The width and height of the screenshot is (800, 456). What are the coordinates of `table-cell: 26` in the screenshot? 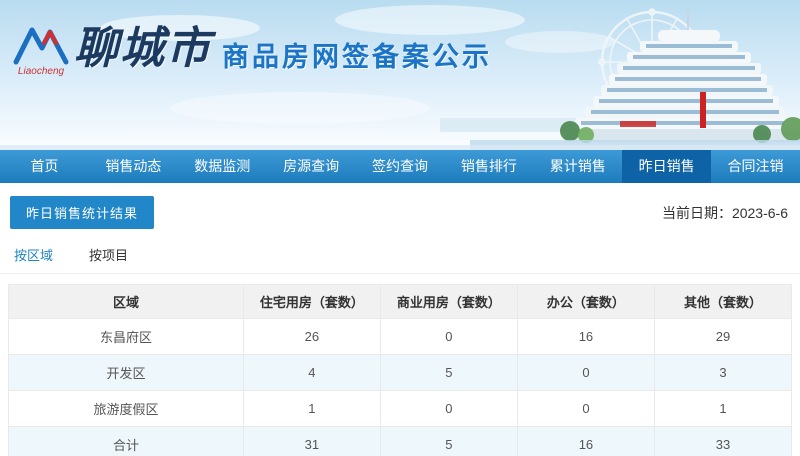 It's located at (311, 336).